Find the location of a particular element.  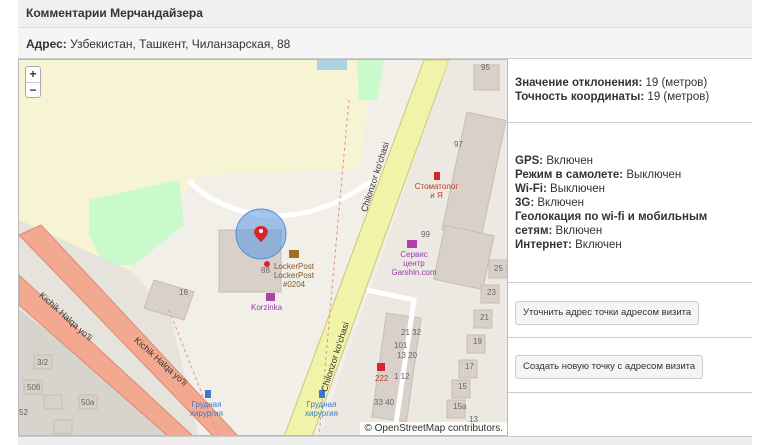

map-label-poi: Korzinka is located at coordinates (267, 307).